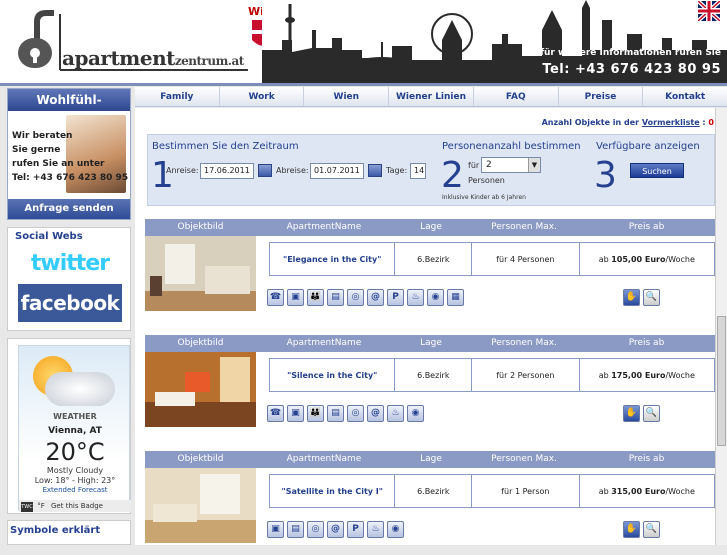  Describe the element at coordinates (265, 170) in the screenshot. I see `anreise-calendar-icon` at that location.